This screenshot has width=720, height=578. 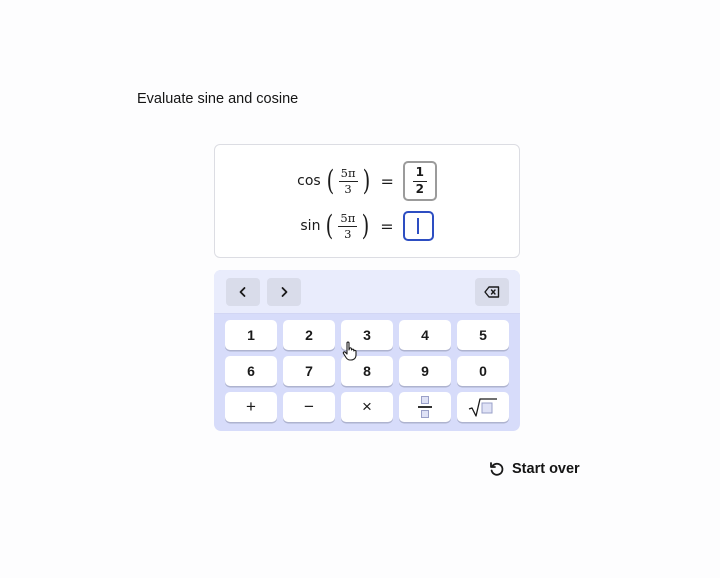 What do you see at coordinates (348, 218) in the screenshot?
I see `sin-arg-numerator: 5π` at bounding box center [348, 218].